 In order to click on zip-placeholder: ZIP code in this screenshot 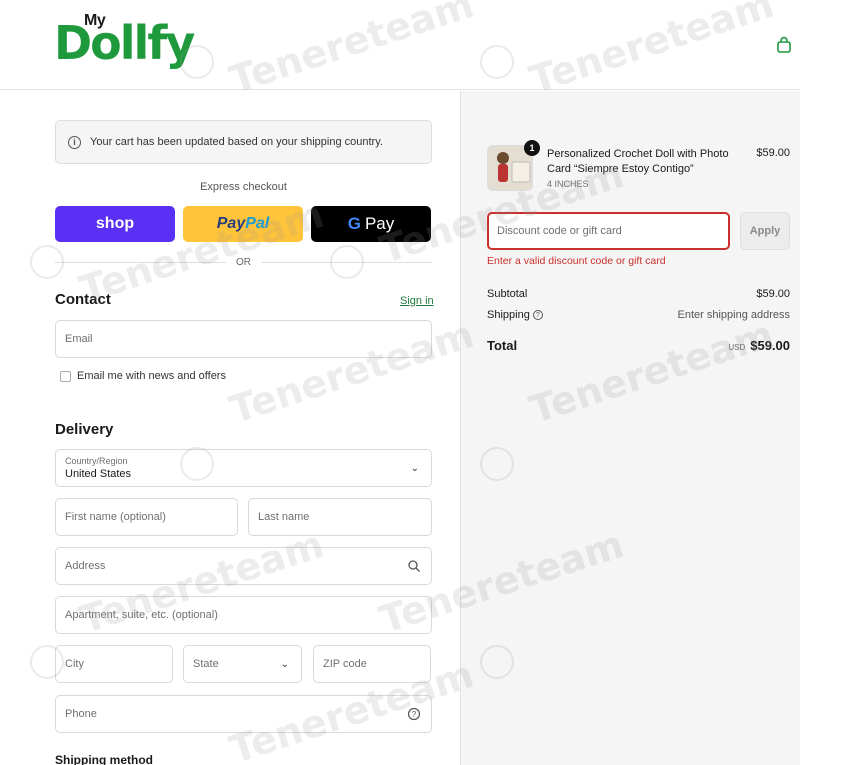, I will do `click(345, 664)`.